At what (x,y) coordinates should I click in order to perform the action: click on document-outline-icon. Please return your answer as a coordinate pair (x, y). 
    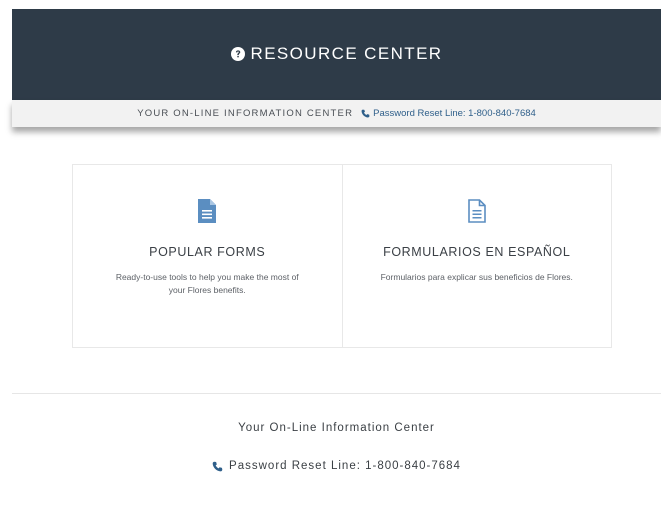
    Looking at the image, I should click on (476, 211).